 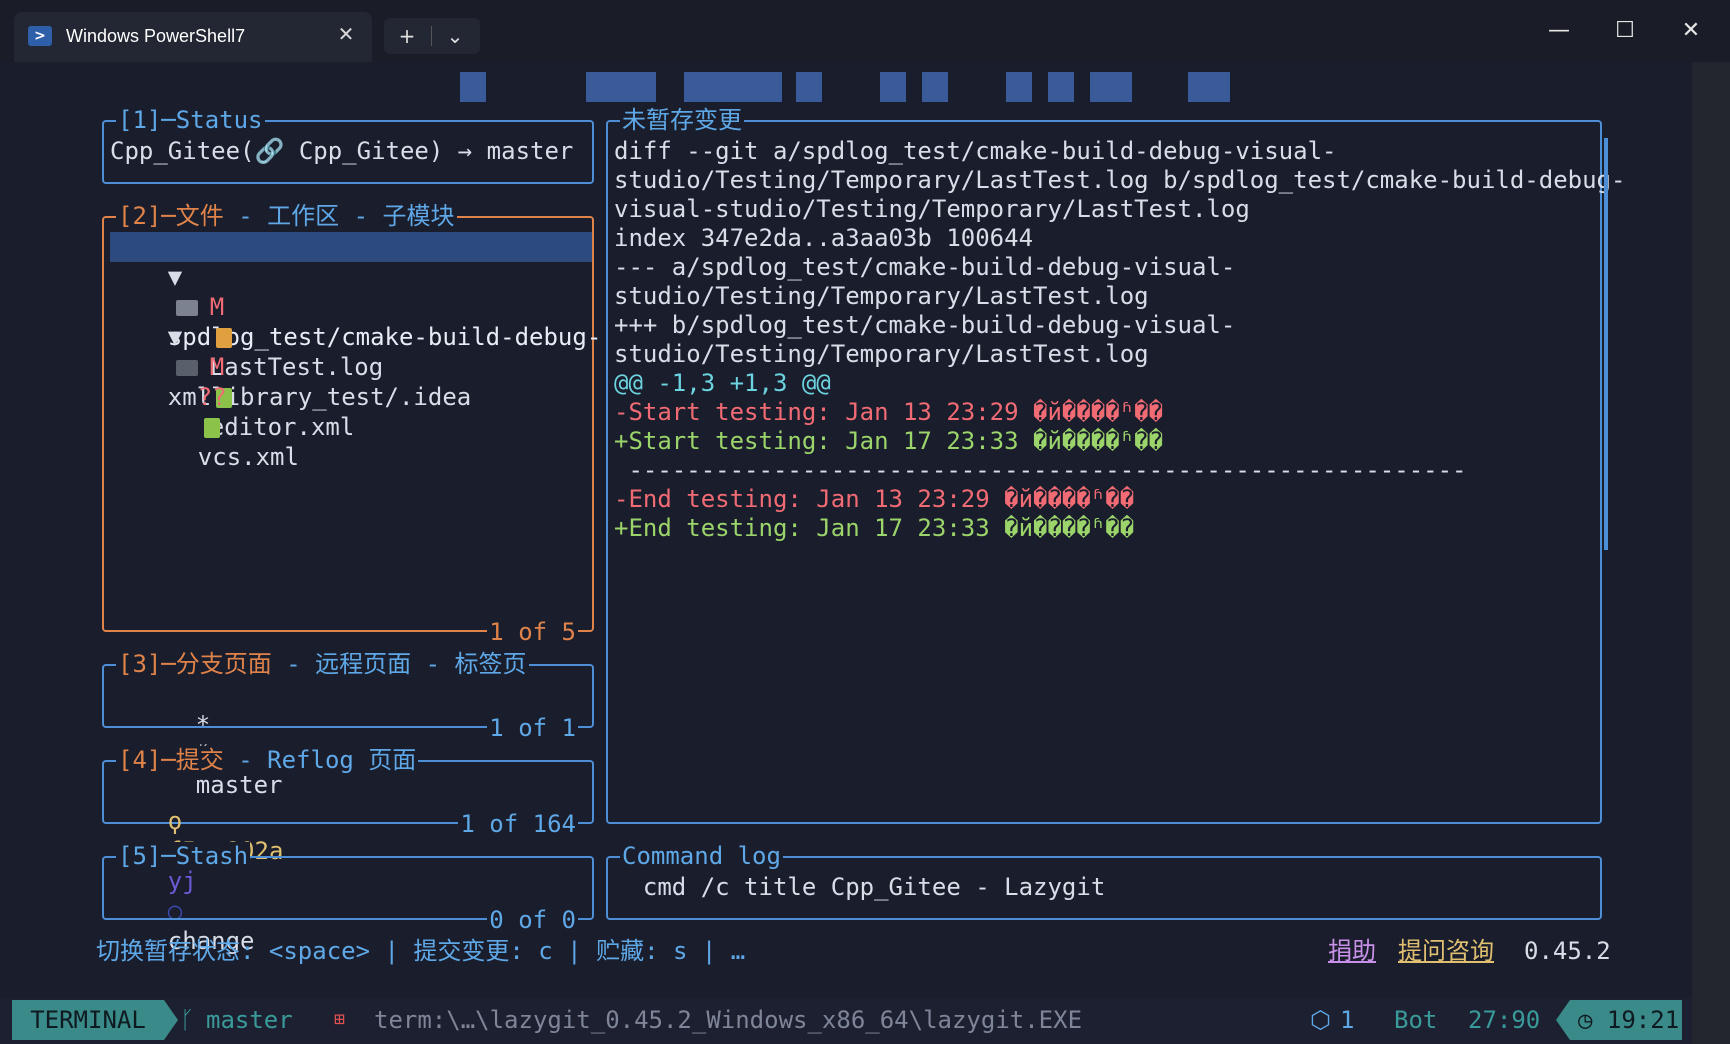 I want to click on commits-panel-count: 1 of 164, so click(x=518, y=824).